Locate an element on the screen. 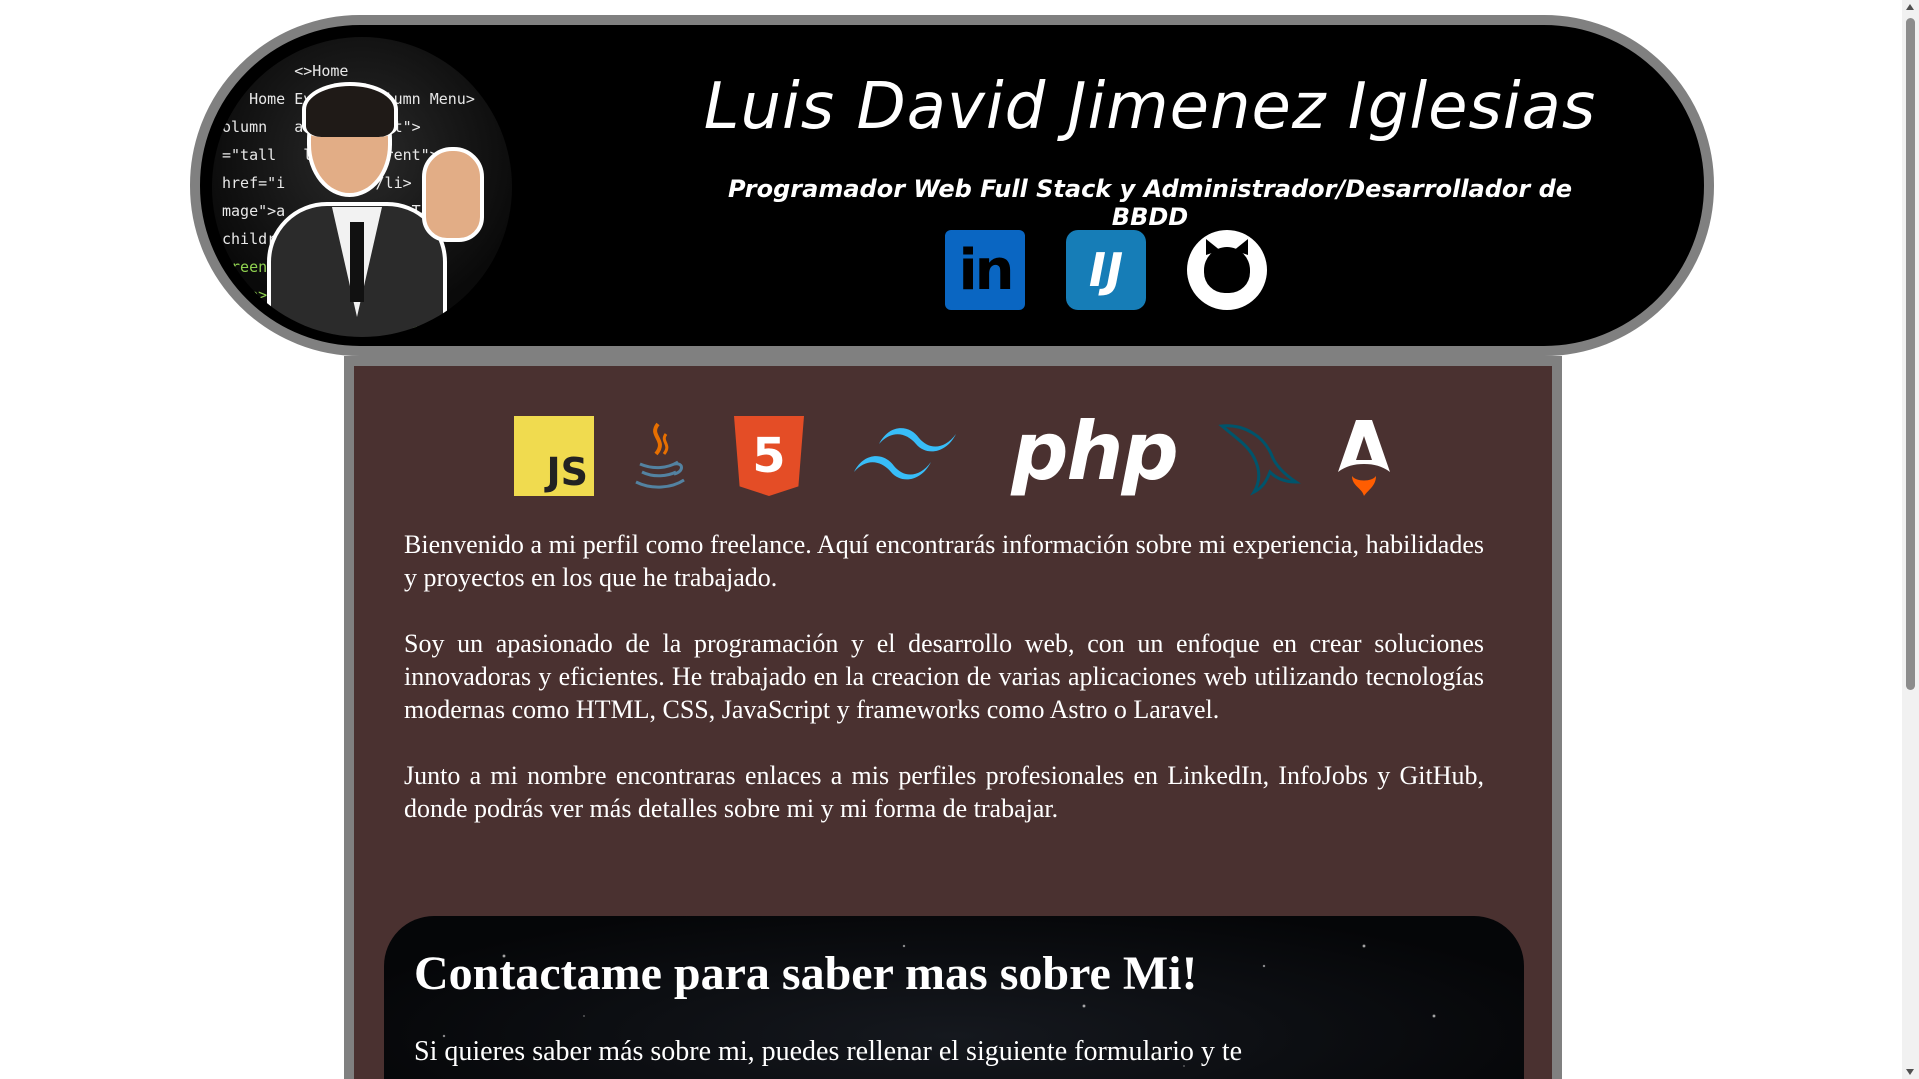  github-icon is located at coordinates (1227, 270).